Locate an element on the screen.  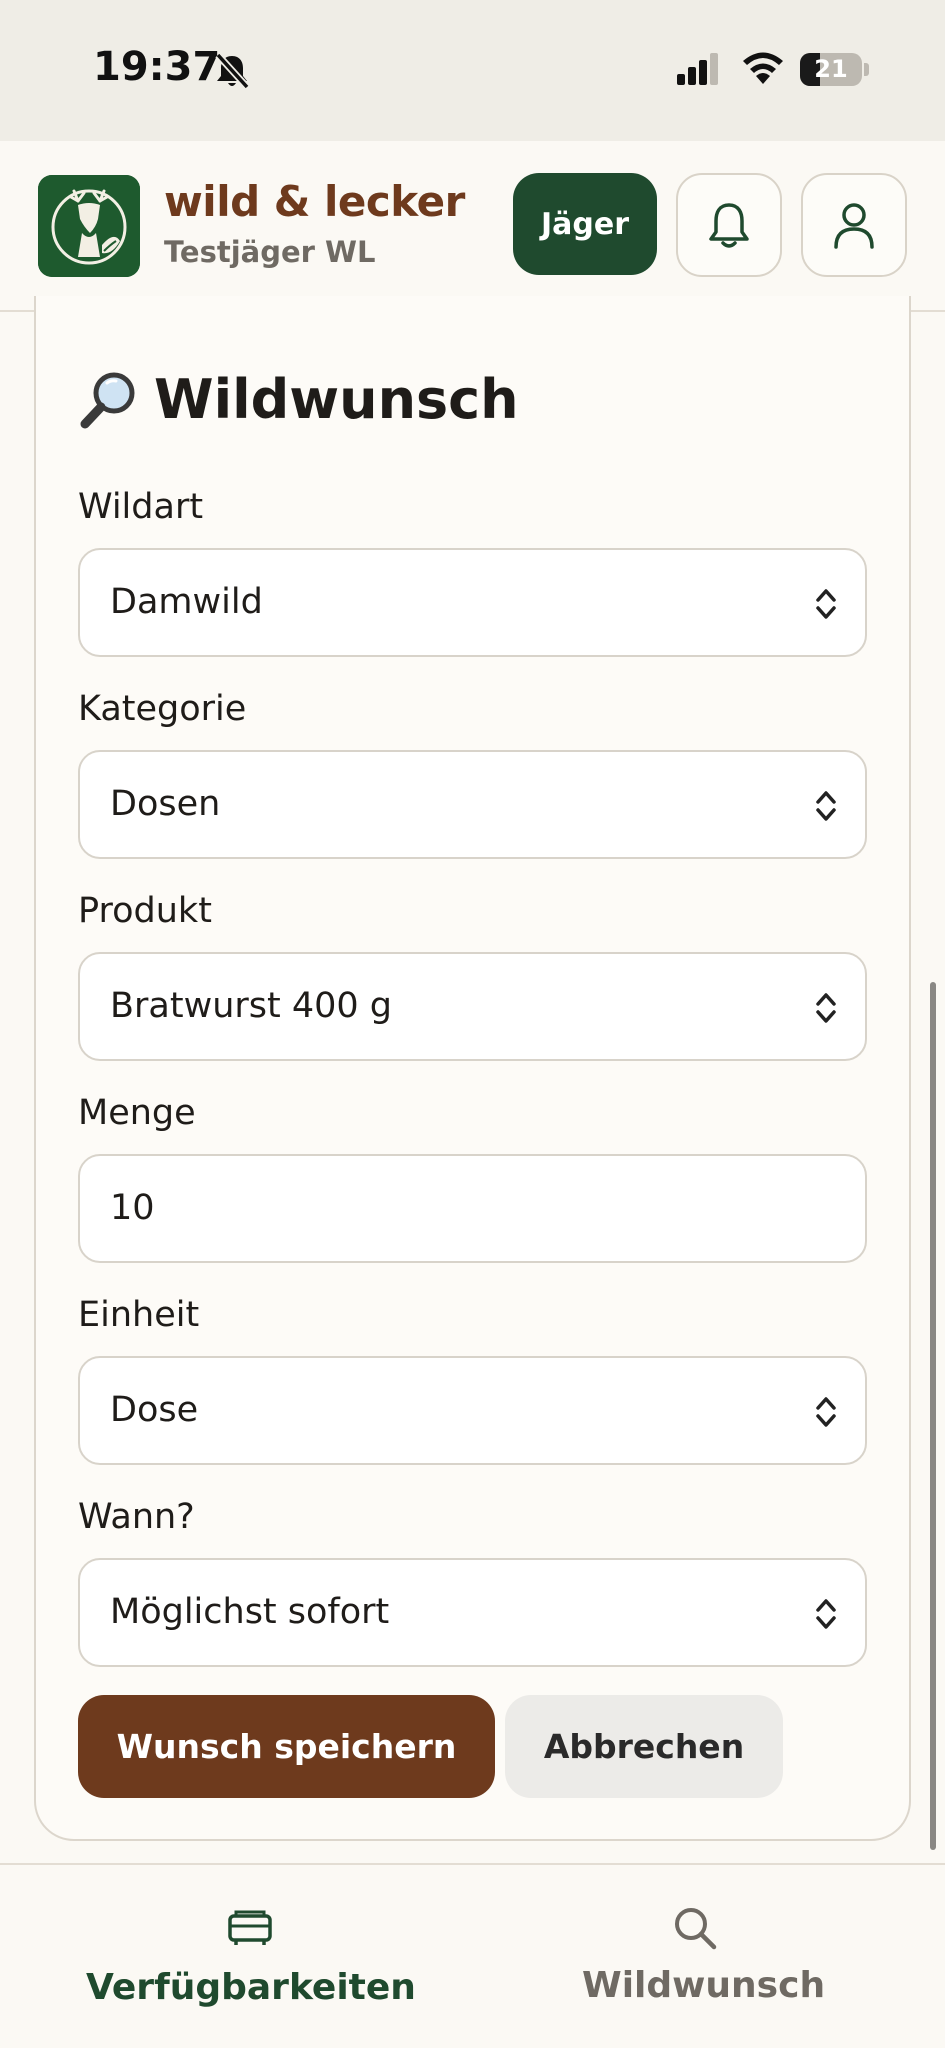
signal-icon is located at coordinates (697, 69).